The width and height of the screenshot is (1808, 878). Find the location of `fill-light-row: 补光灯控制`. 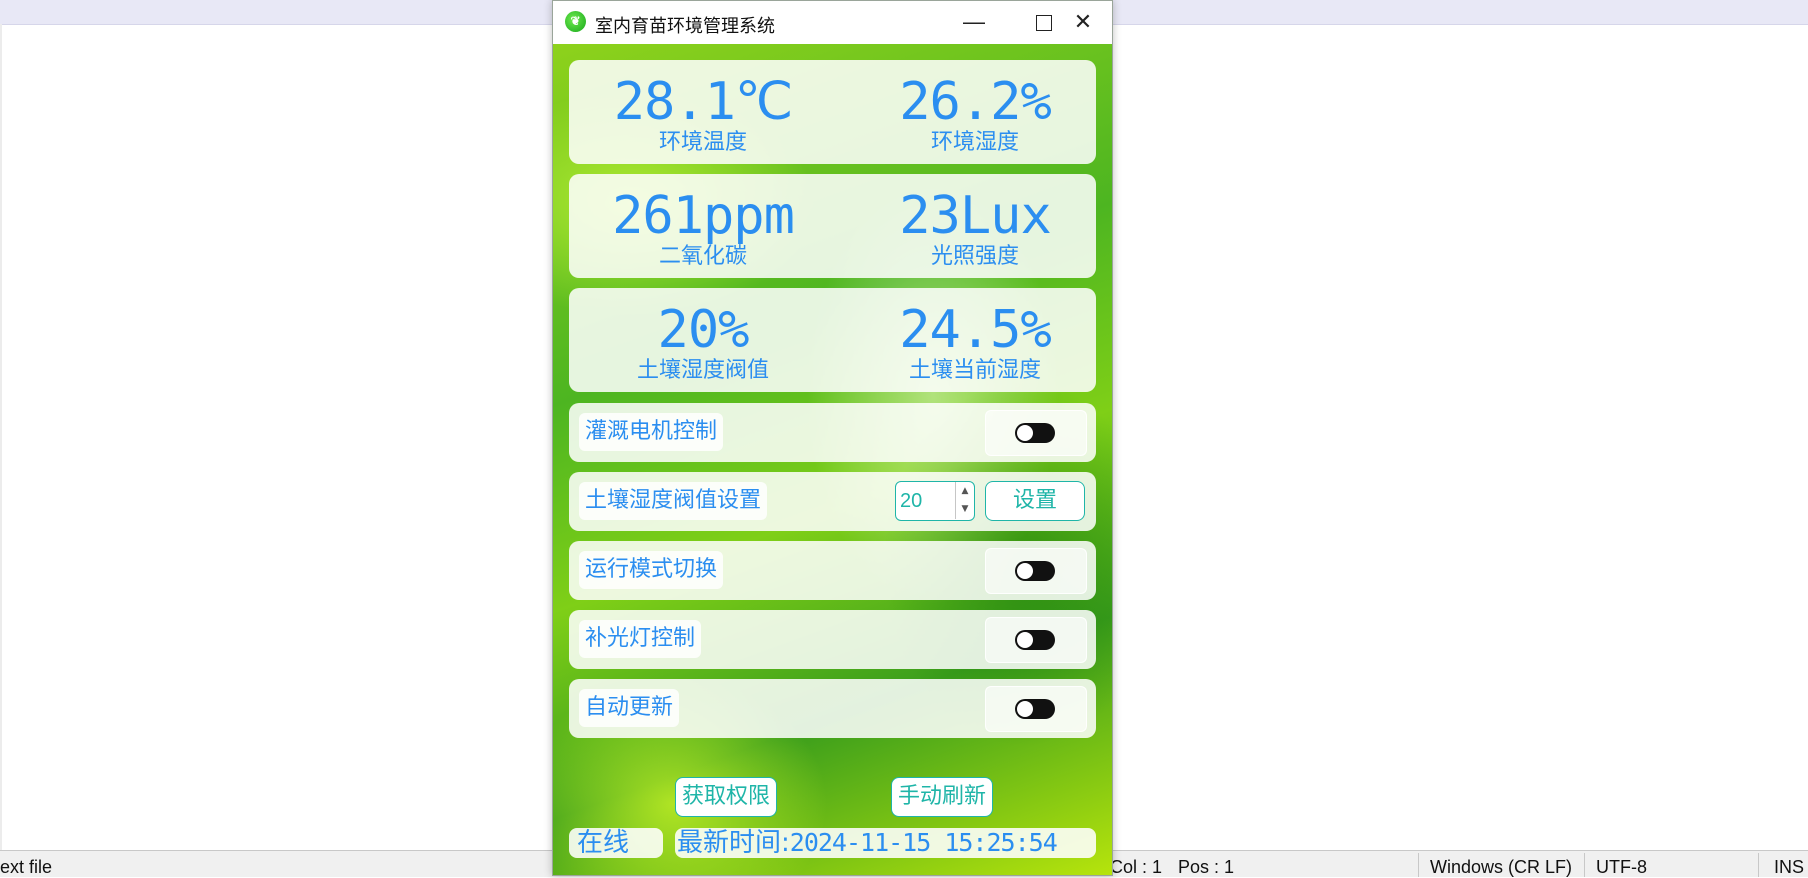

fill-light-row: 补光灯控制 is located at coordinates (832, 639).